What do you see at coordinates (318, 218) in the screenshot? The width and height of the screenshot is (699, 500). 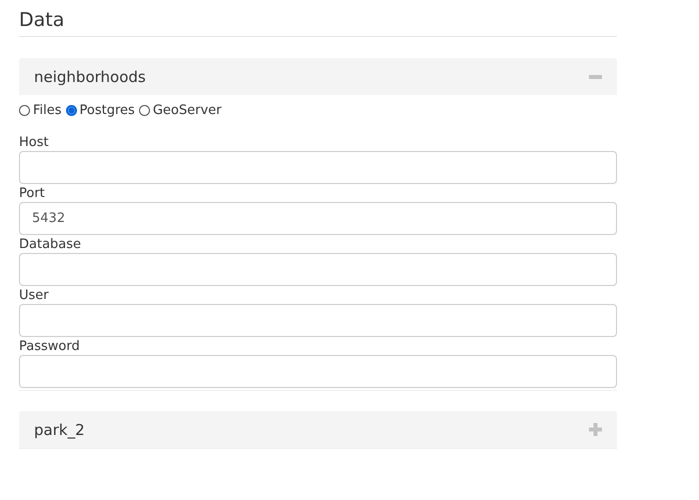 I see `input-field: 5432` at bounding box center [318, 218].